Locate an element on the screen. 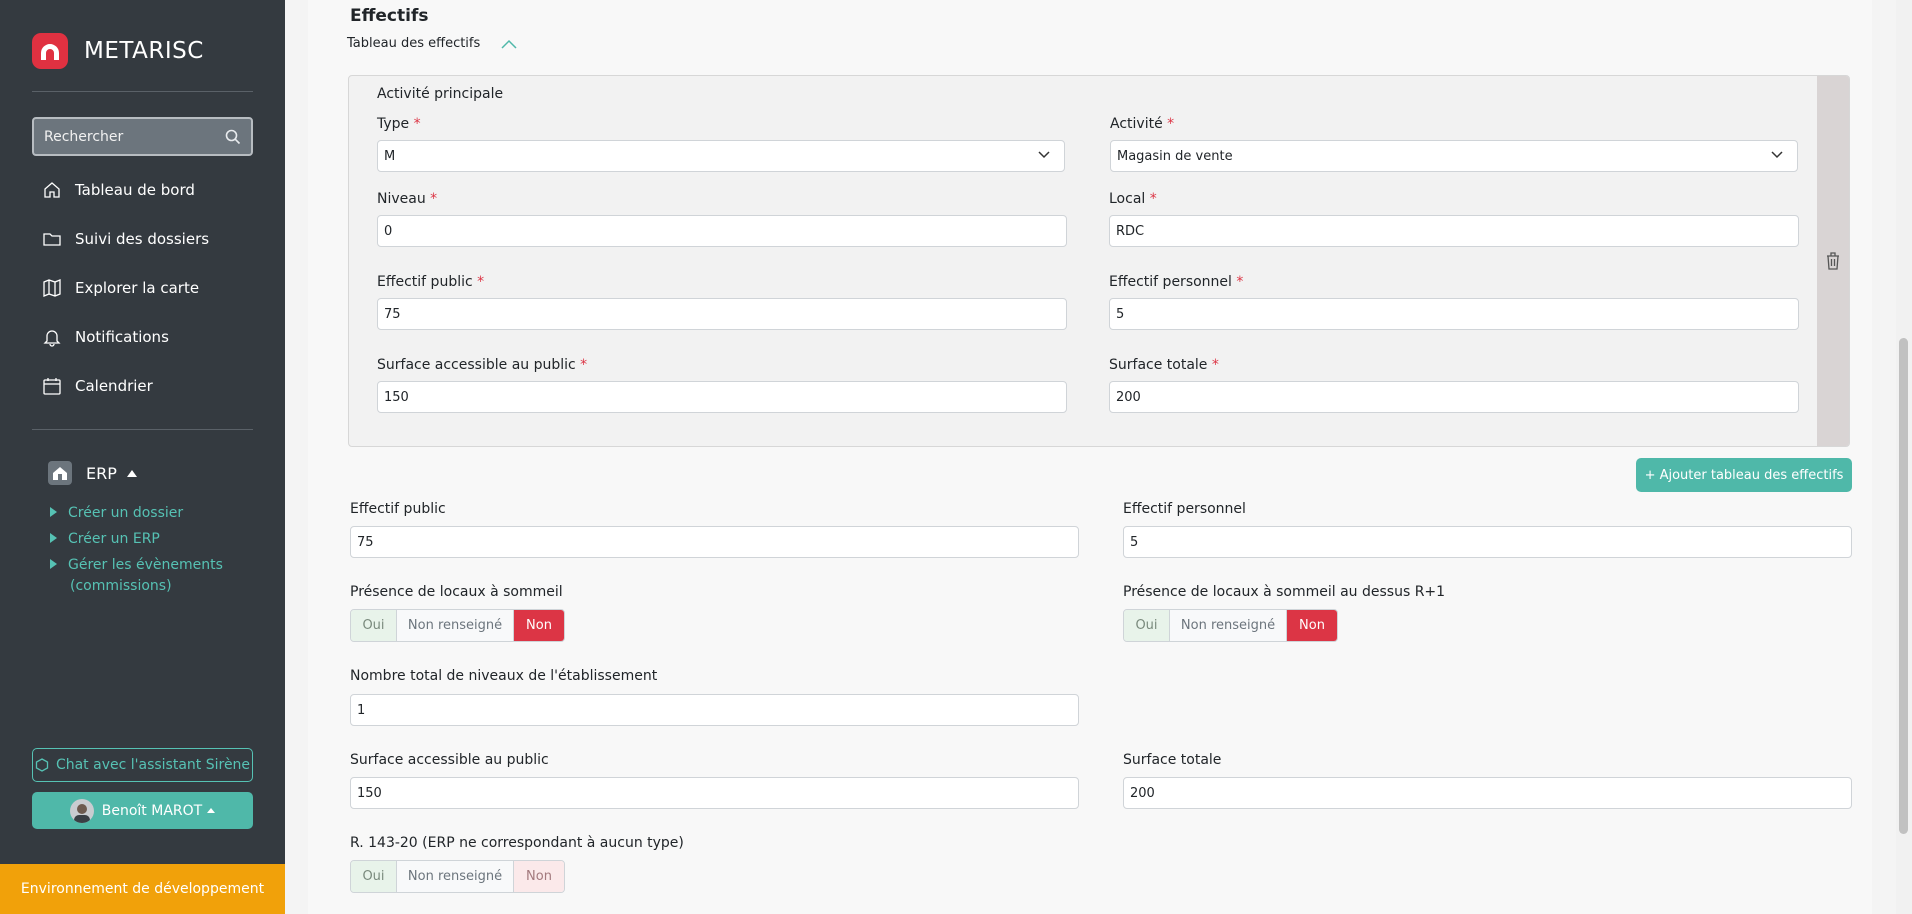  env-label: Environnement de développement is located at coordinates (142, 889).